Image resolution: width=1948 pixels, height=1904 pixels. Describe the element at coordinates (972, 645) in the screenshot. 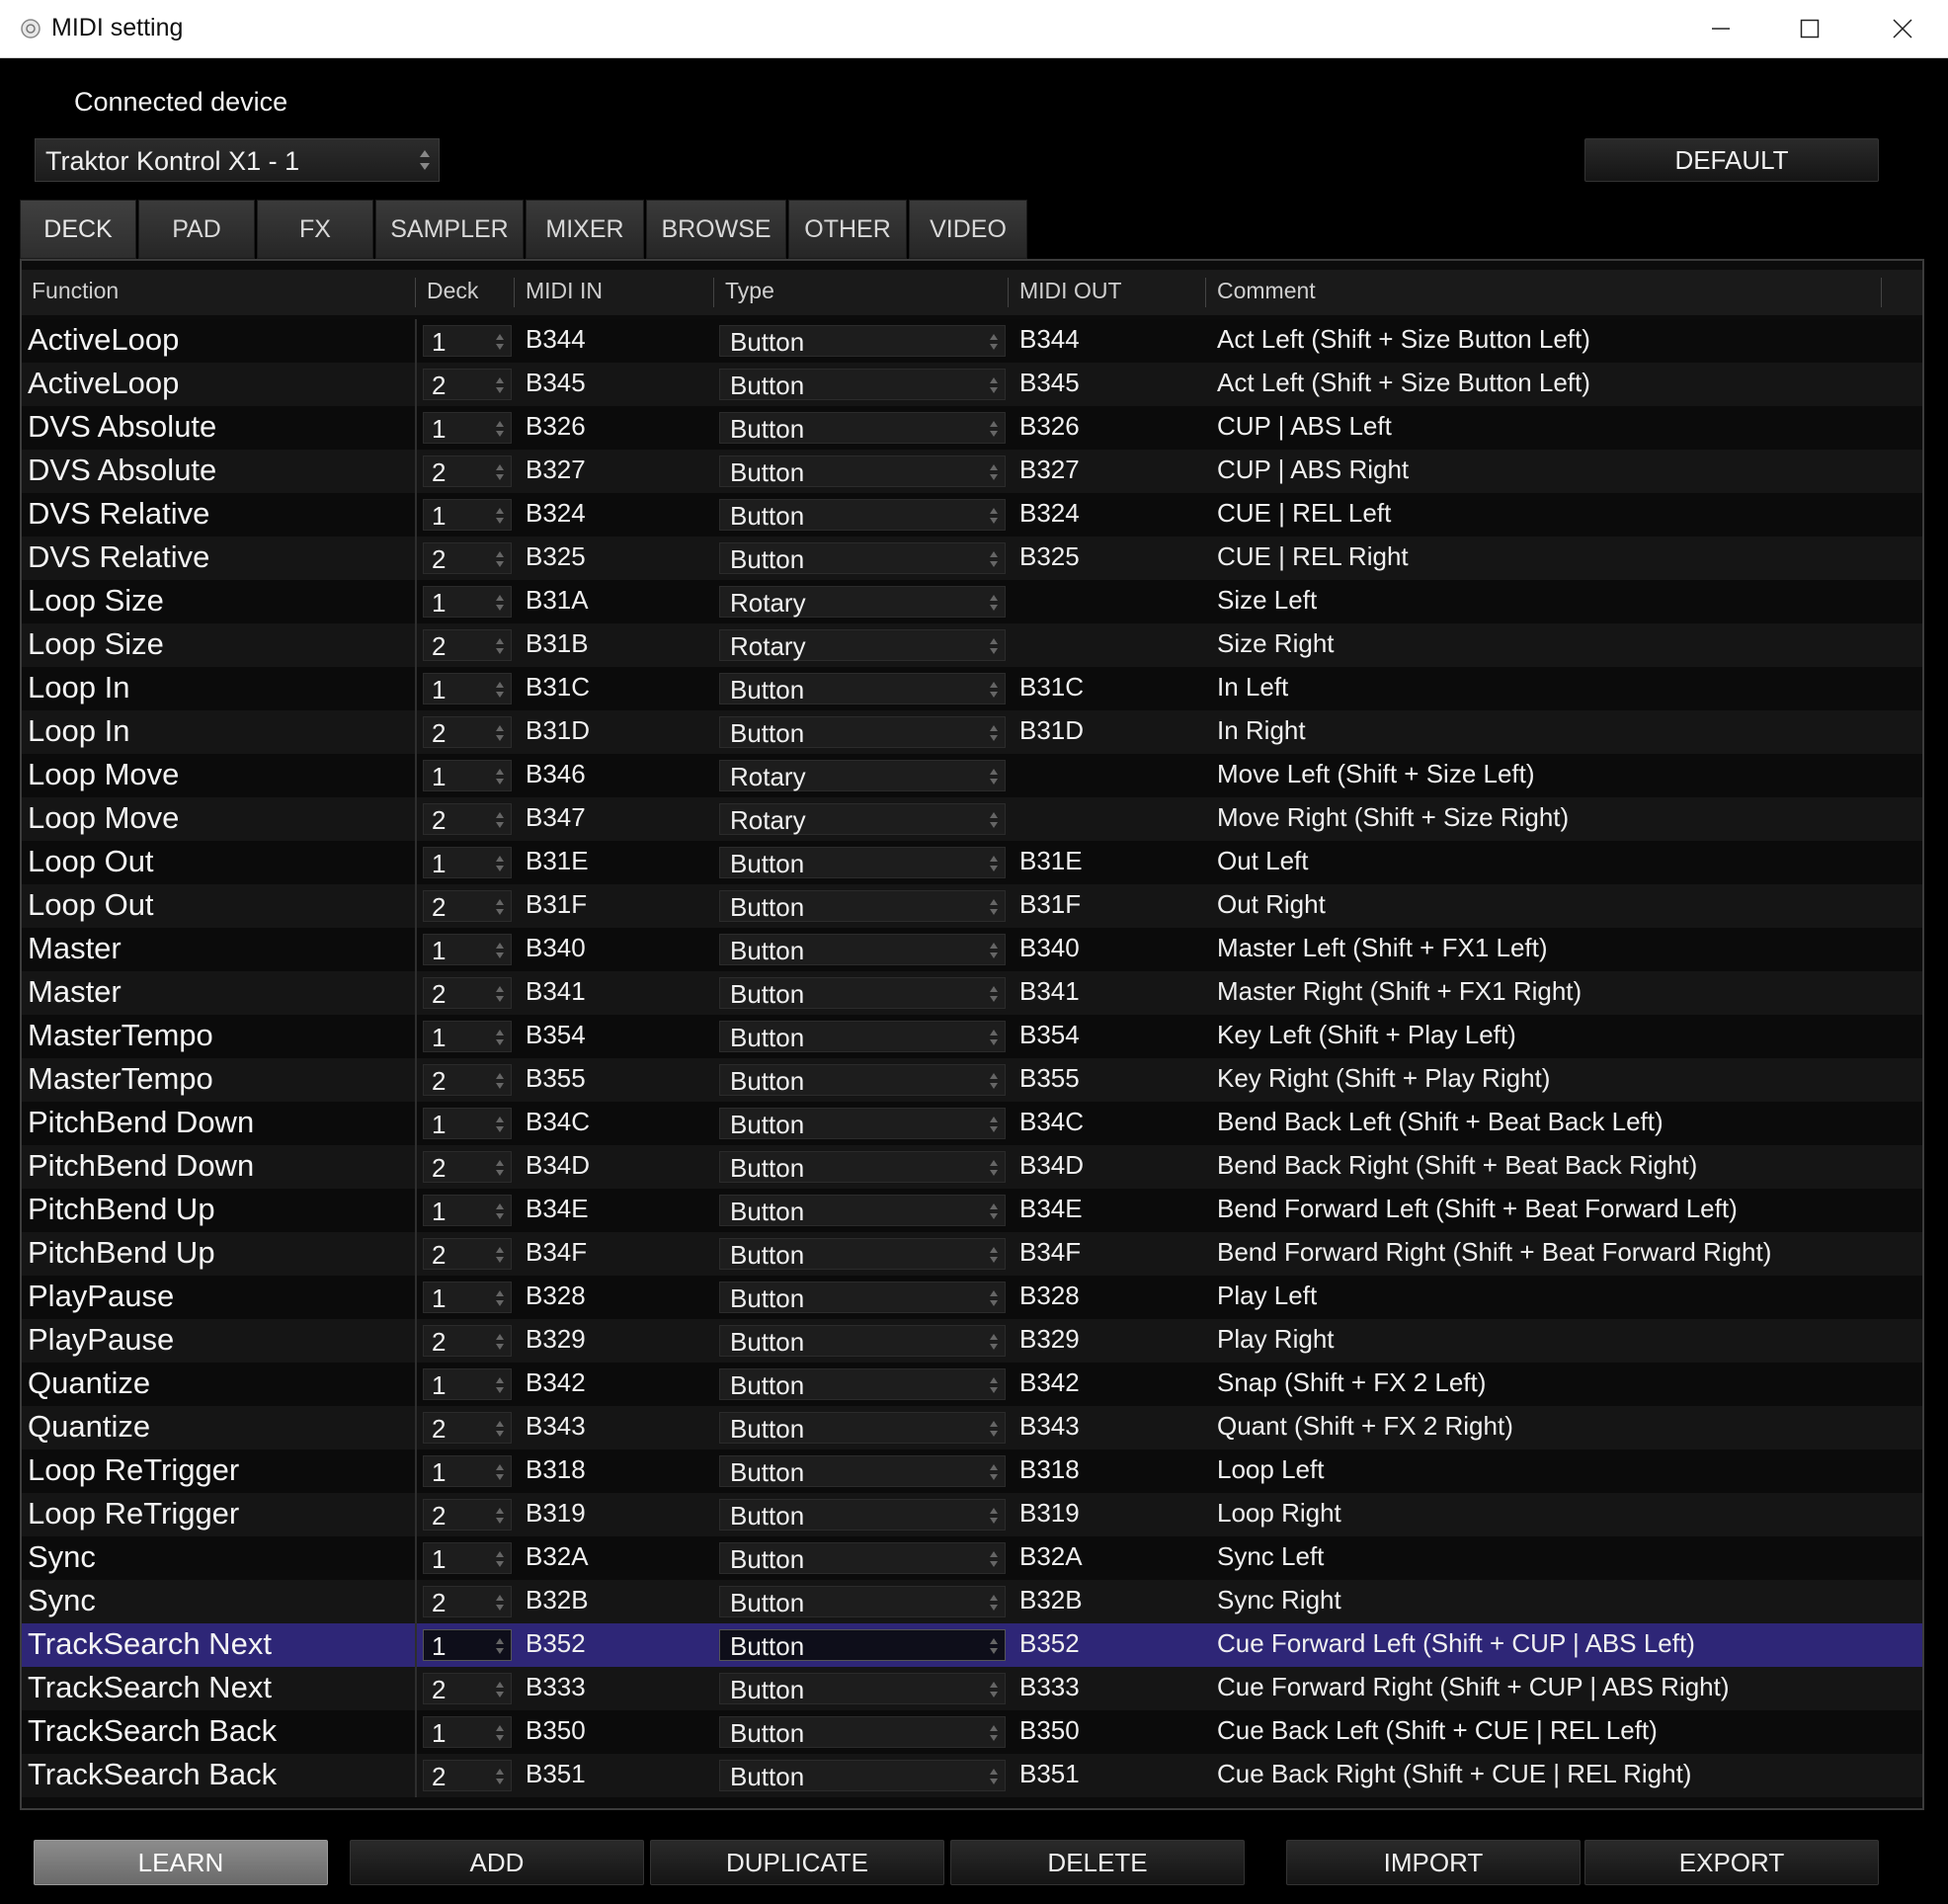

I see `table-row: Loop Size 2 B31B Rotary Size Right` at that location.